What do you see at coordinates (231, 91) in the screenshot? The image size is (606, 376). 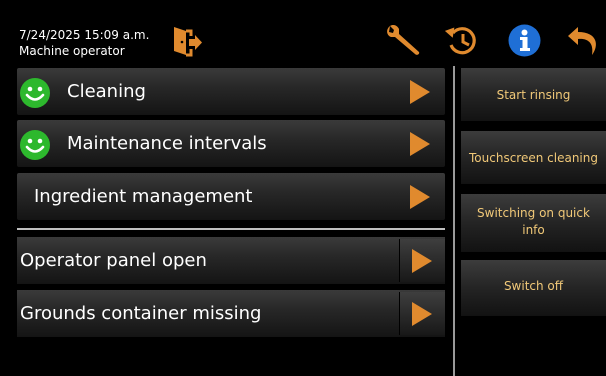 I see `menu-item-cleaning: Cleaning` at bounding box center [231, 91].